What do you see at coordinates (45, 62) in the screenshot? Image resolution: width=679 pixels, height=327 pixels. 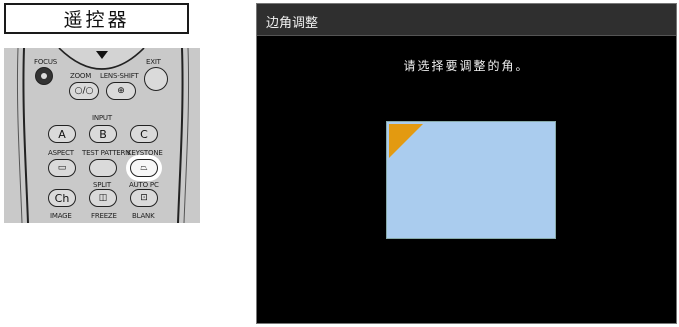 I see `focus-label: FOCUS` at bounding box center [45, 62].